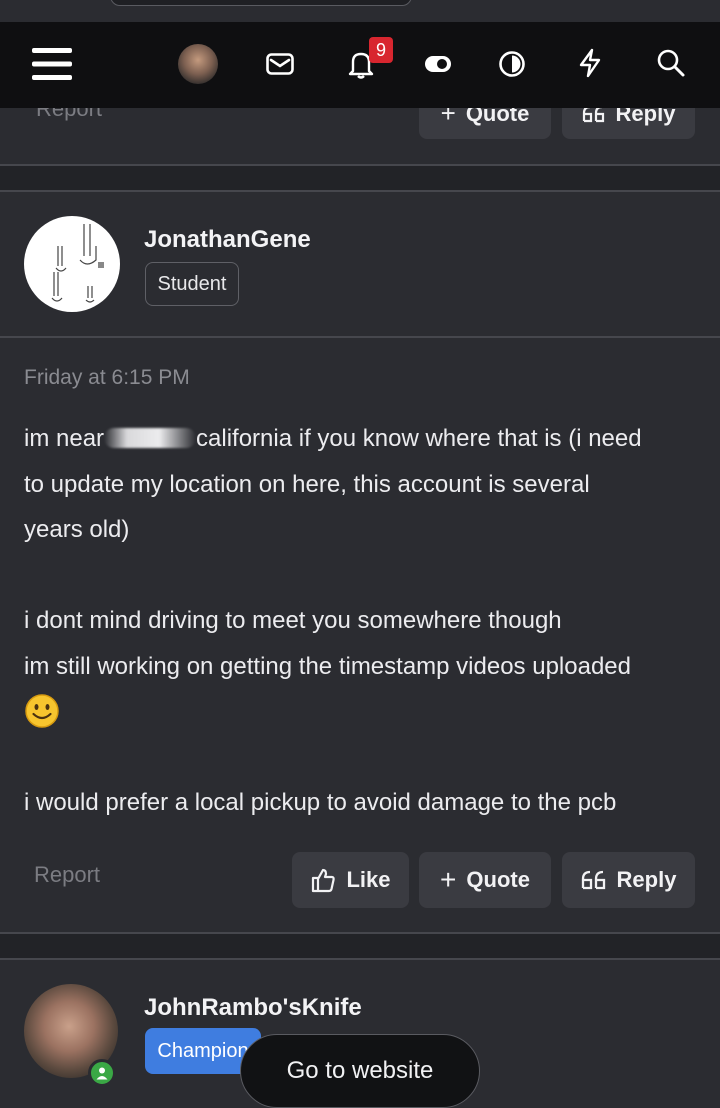 Image resolution: width=720 pixels, height=1108 pixels. What do you see at coordinates (381, 50) in the screenshot?
I see `notification-badge: 9` at bounding box center [381, 50].